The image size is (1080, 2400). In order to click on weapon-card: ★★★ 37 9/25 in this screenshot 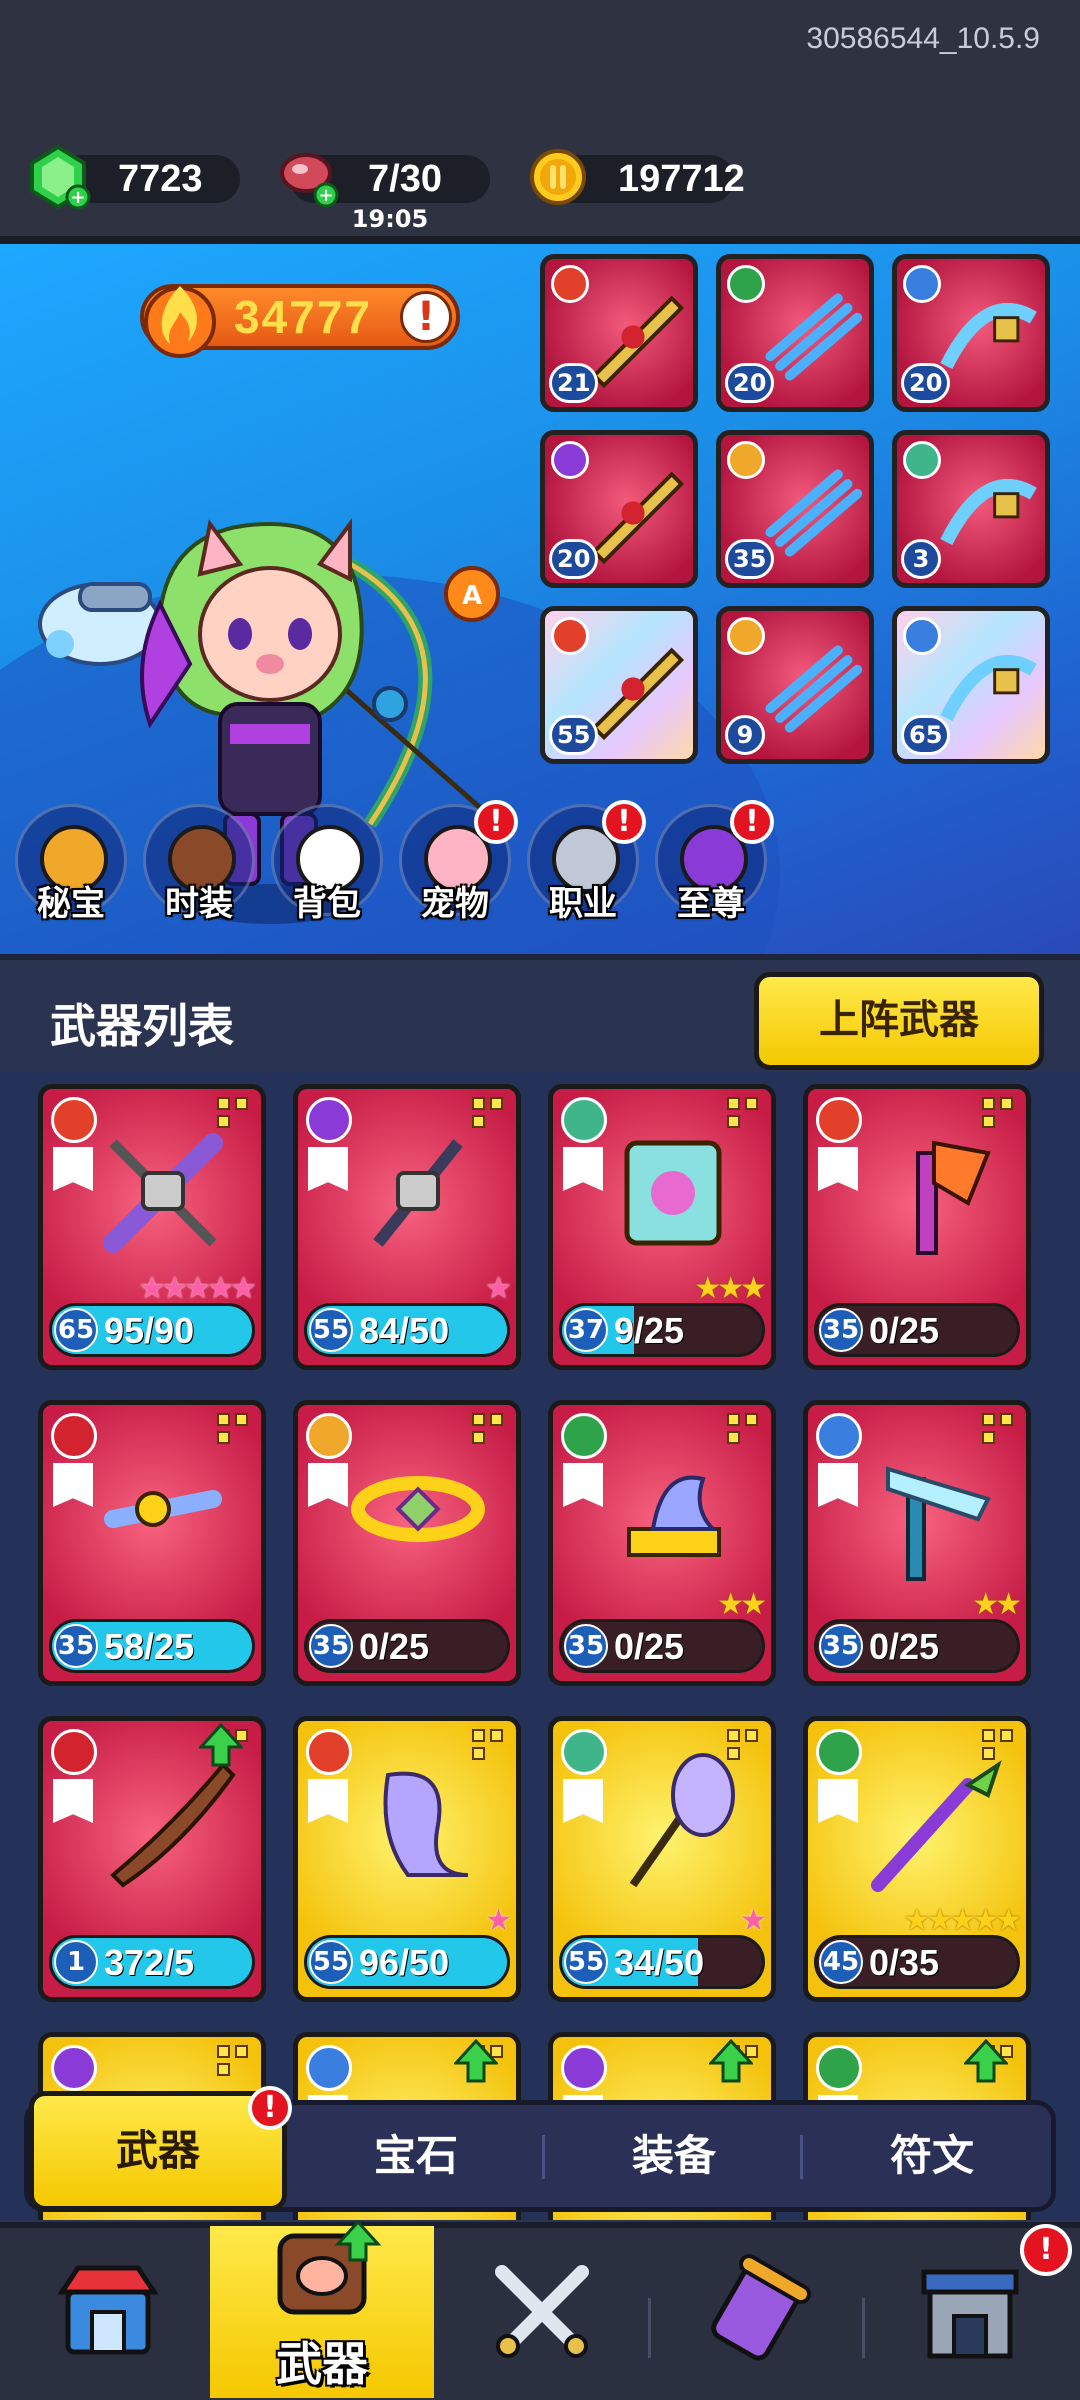, I will do `click(662, 1227)`.